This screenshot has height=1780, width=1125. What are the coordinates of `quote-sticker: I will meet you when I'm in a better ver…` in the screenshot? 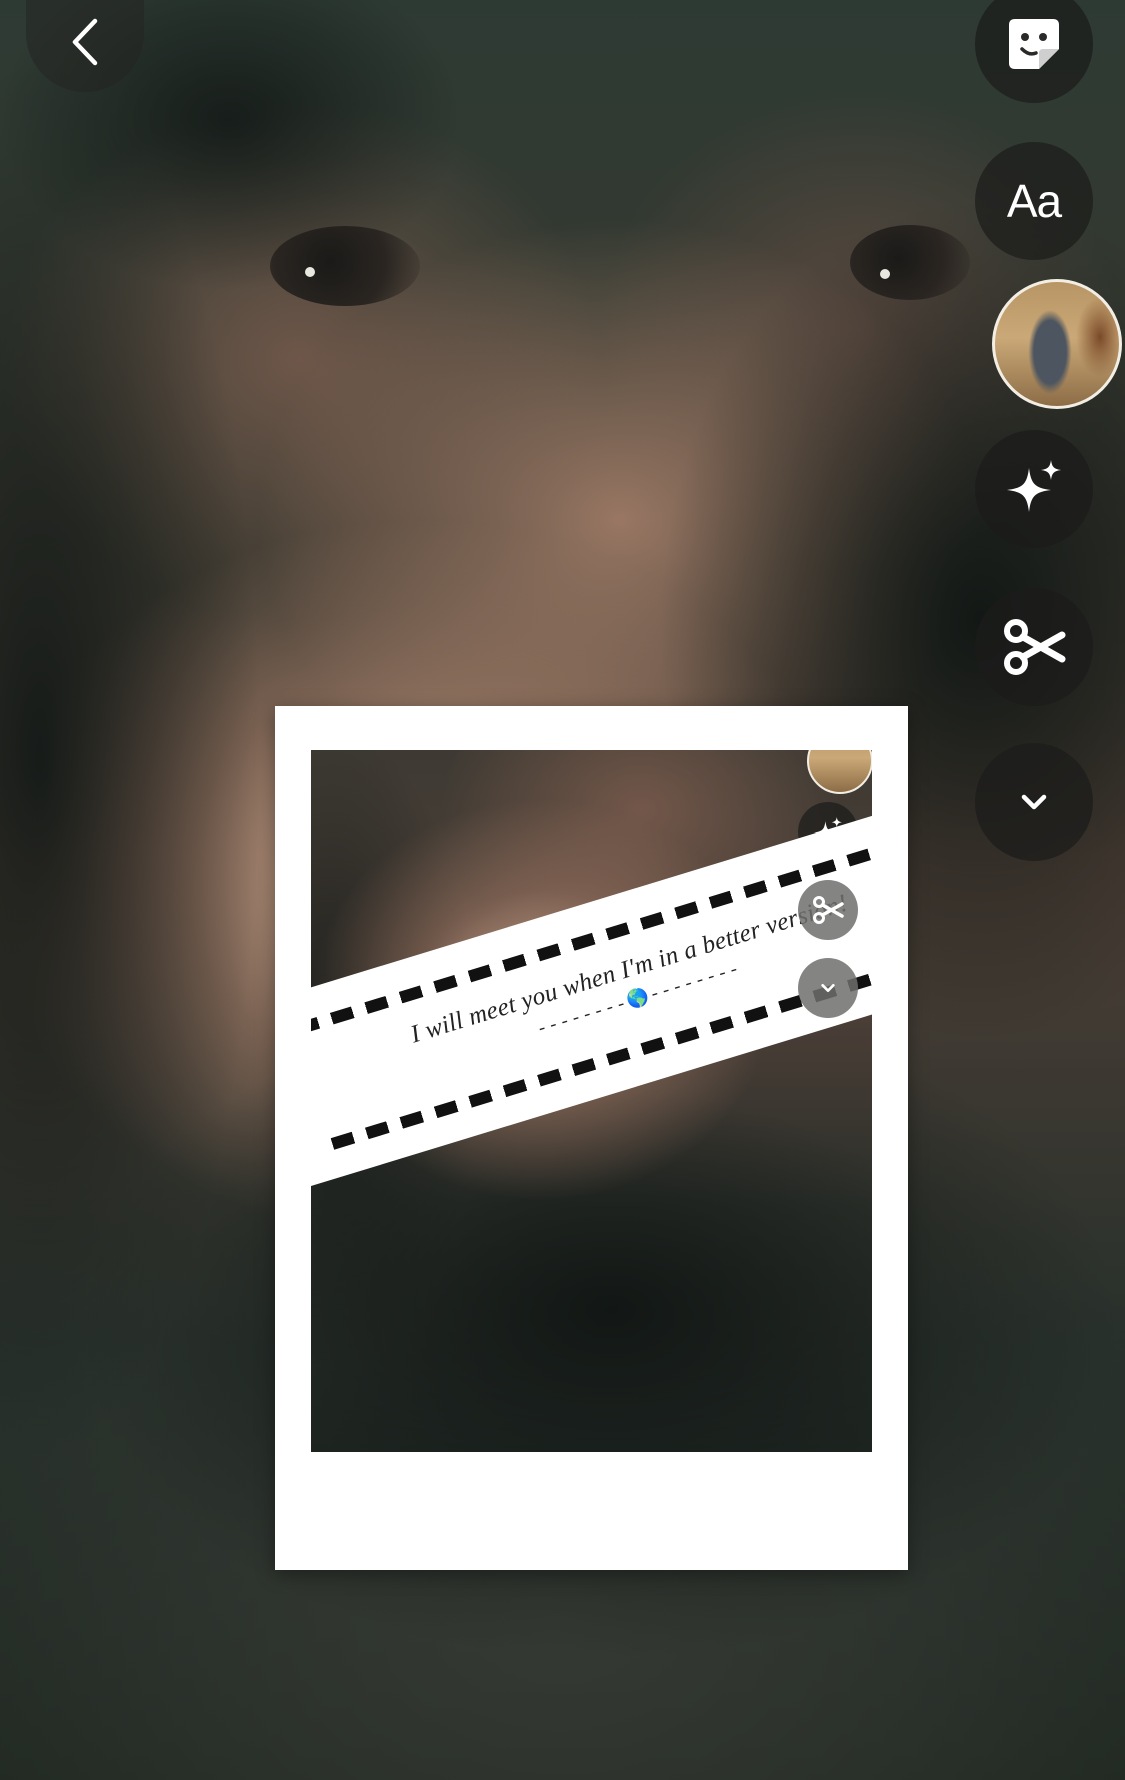 It's located at (591, 995).